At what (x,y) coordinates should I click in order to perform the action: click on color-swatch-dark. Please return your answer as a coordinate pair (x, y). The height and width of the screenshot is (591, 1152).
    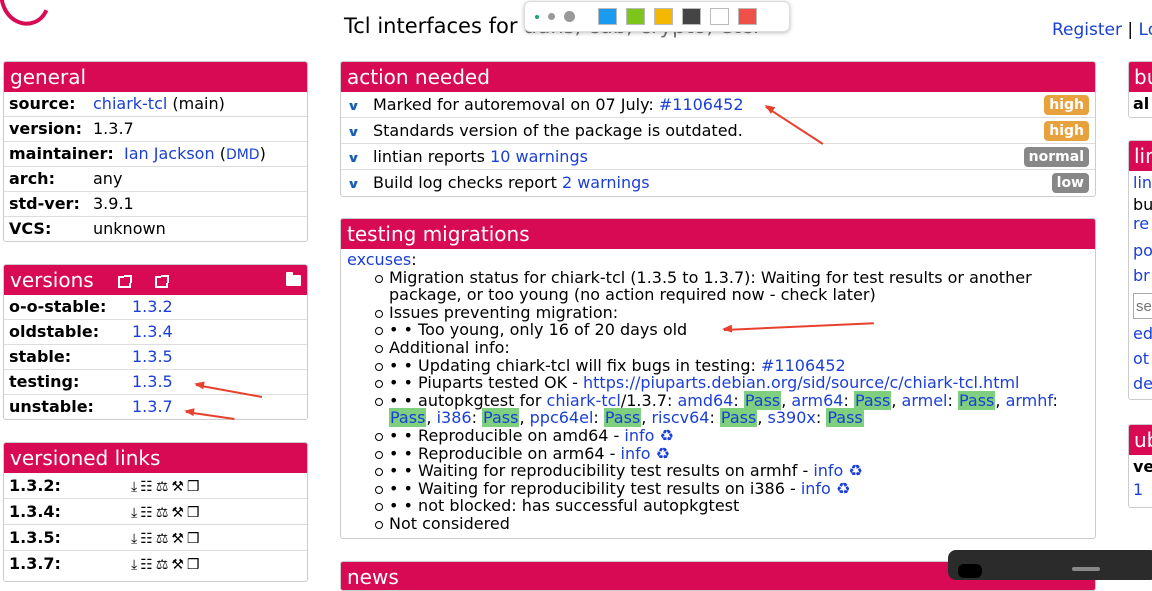
    Looking at the image, I should click on (691, 16).